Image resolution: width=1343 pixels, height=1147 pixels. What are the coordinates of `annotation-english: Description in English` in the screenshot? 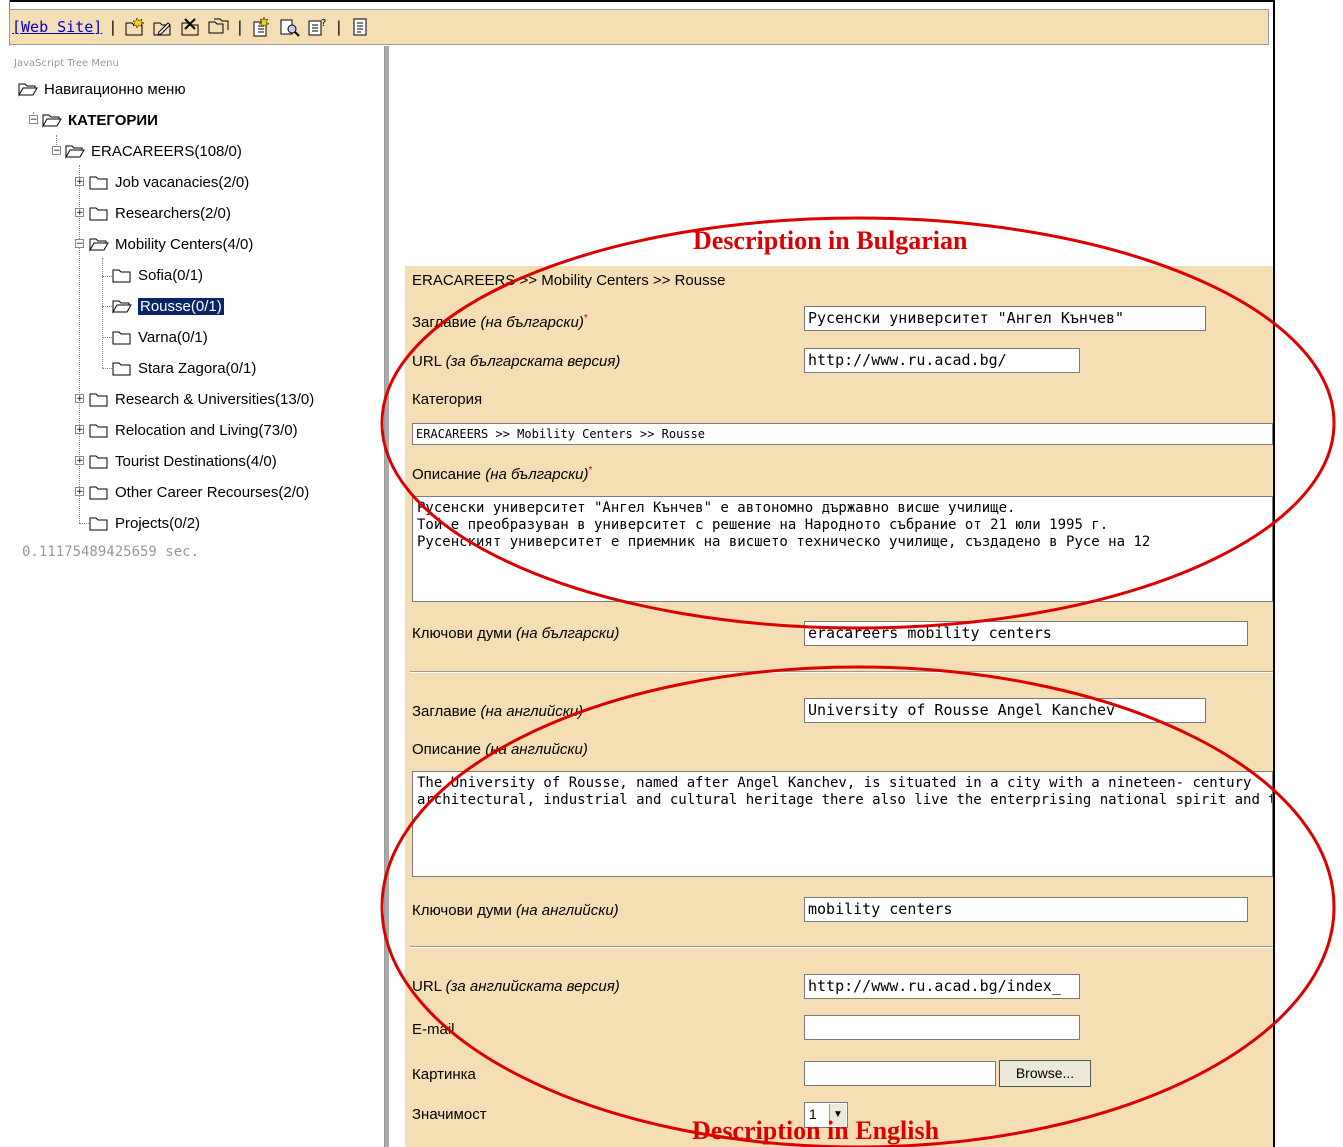 It's located at (816, 1130).